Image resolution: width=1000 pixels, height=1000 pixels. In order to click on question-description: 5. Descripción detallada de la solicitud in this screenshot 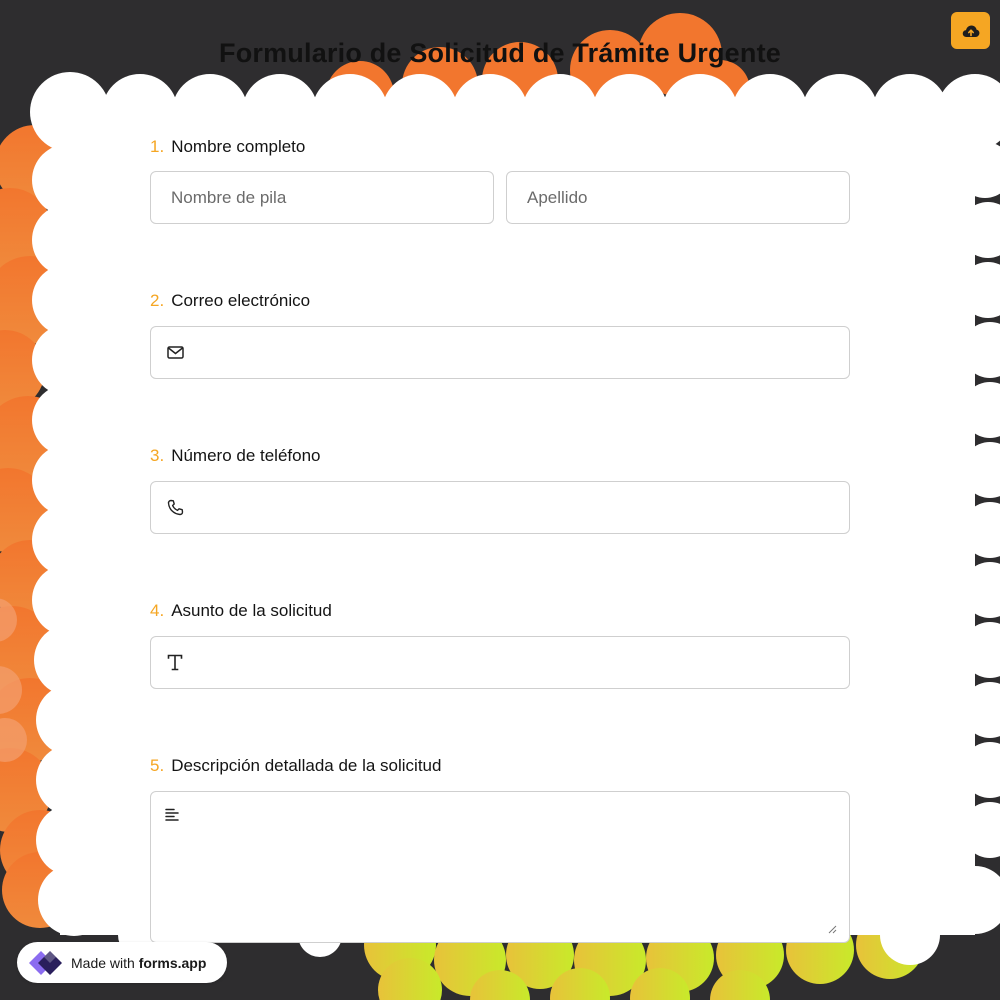, I will do `click(500, 849)`.